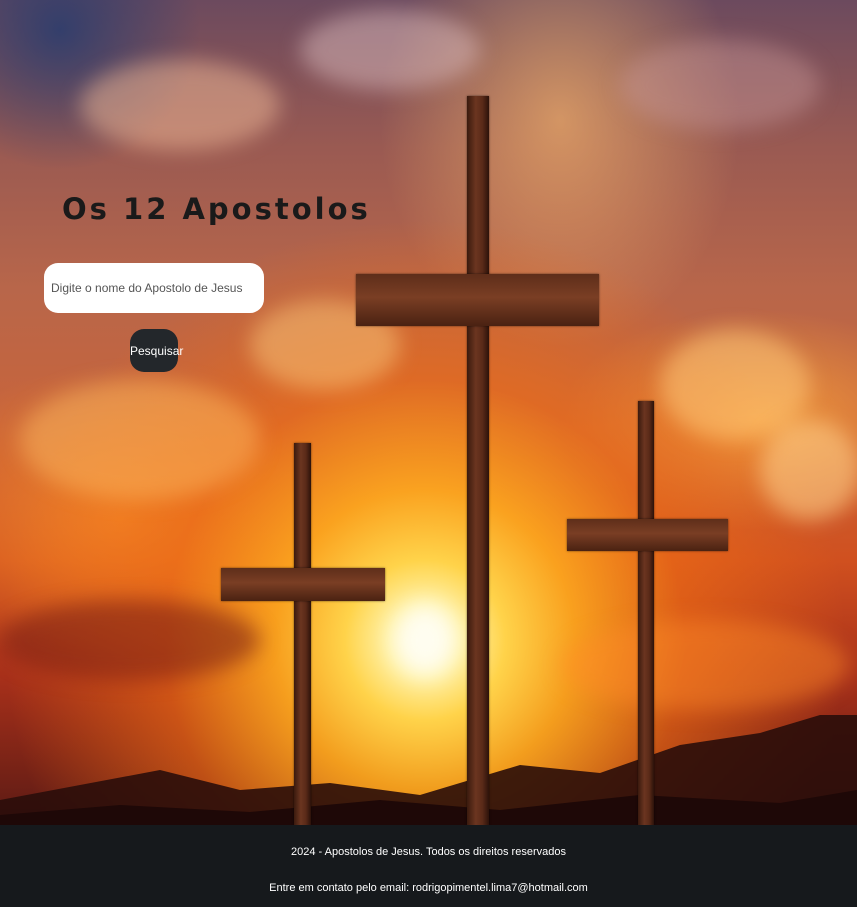 This screenshot has width=857, height=907. What do you see at coordinates (428, 770) in the screenshot?
I see `mountains` at bounding box center [428, 770].